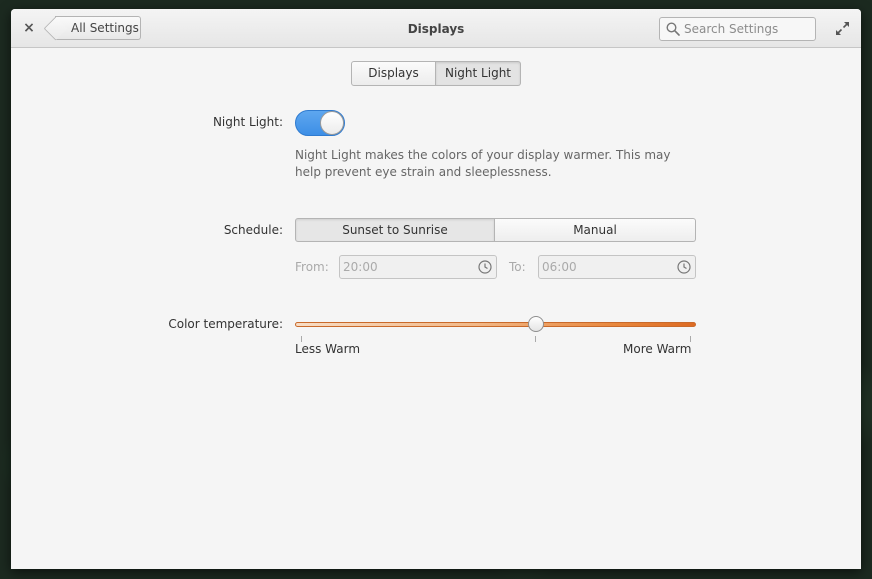  I want to click on night-light-label: Night Light:, so click(247, 122).